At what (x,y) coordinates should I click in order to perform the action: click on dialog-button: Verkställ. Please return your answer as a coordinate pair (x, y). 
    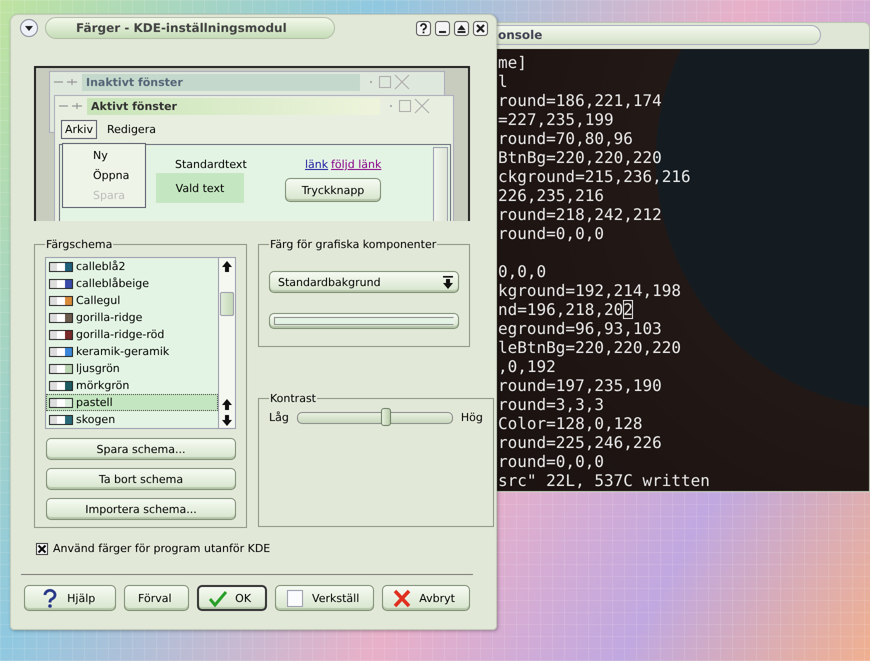
    Looking at the image, I should click on (324, 598).